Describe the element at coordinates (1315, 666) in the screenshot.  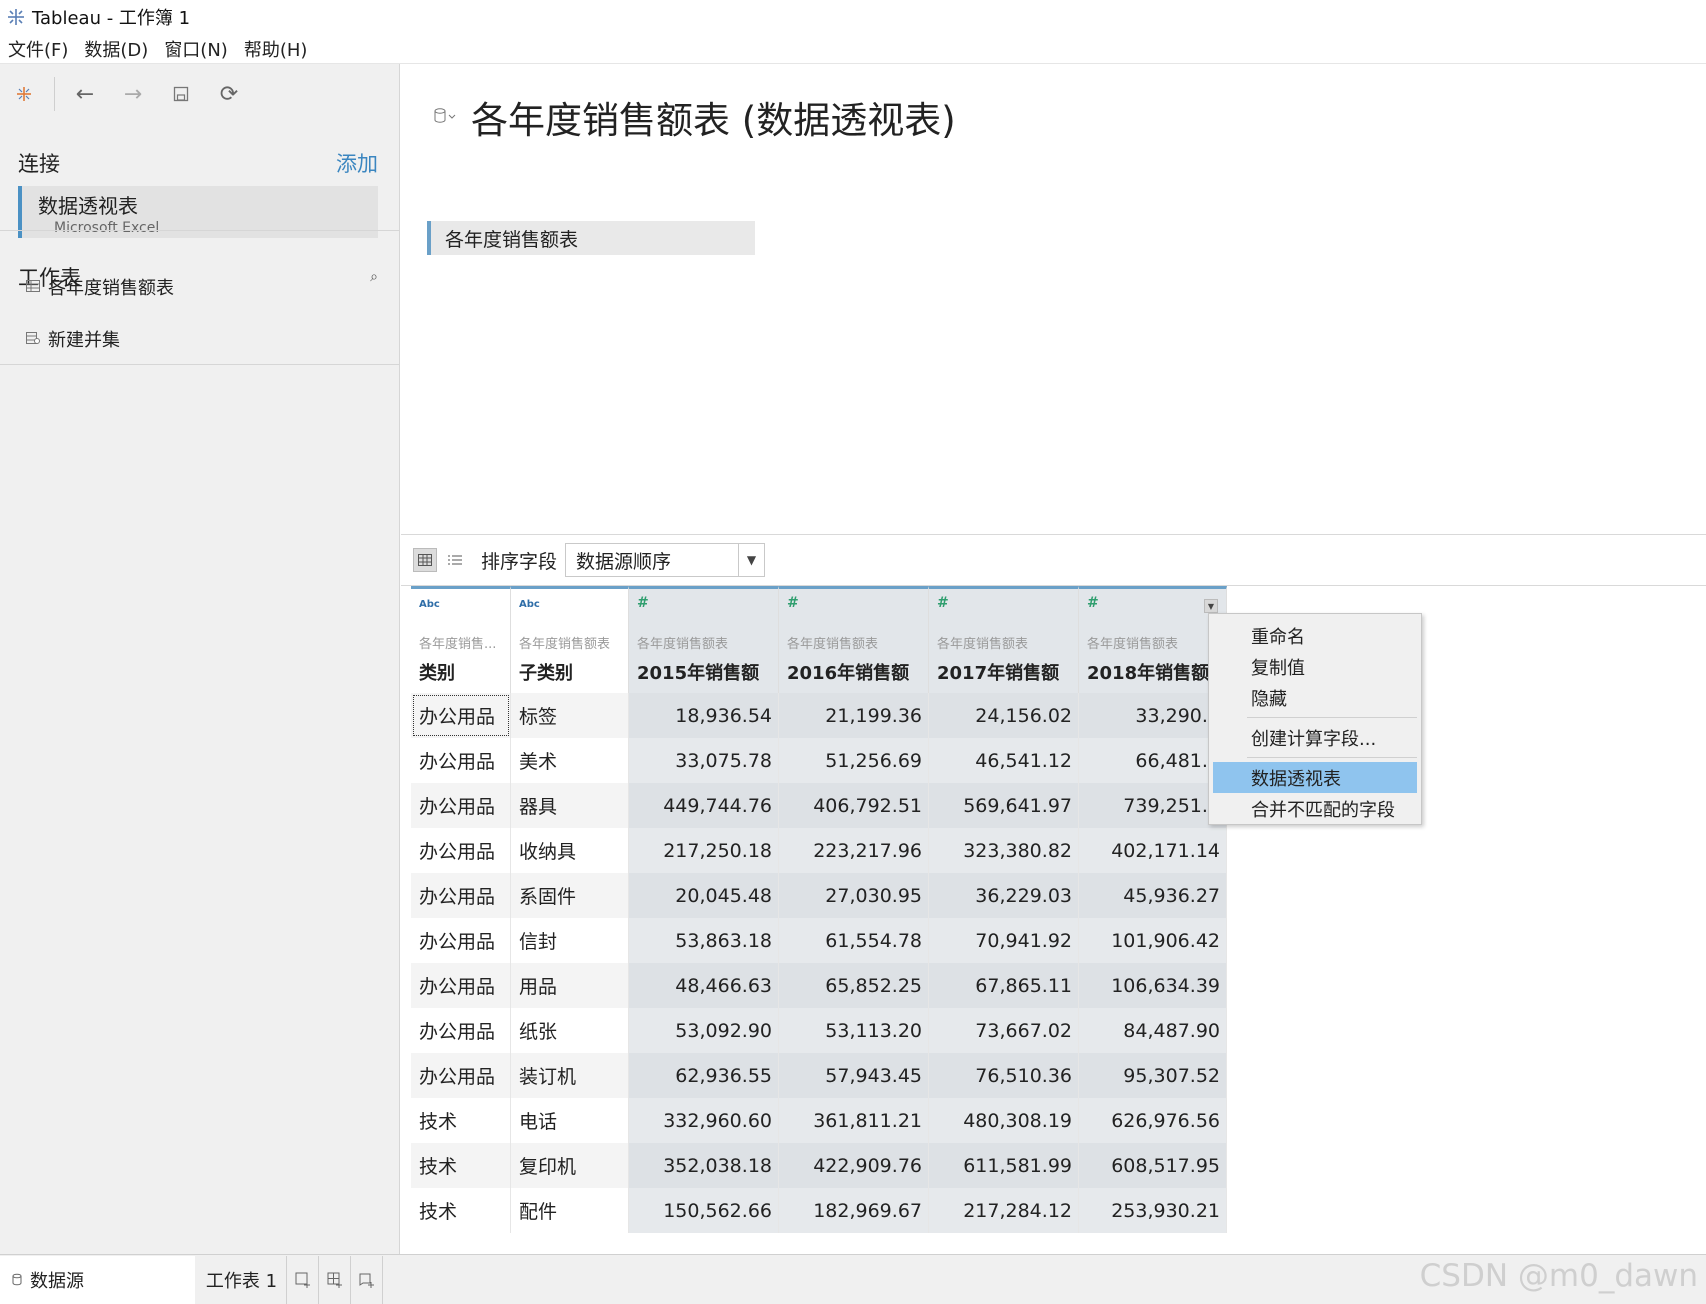
I see `menu-item-copy-values: 复制值` at that location.